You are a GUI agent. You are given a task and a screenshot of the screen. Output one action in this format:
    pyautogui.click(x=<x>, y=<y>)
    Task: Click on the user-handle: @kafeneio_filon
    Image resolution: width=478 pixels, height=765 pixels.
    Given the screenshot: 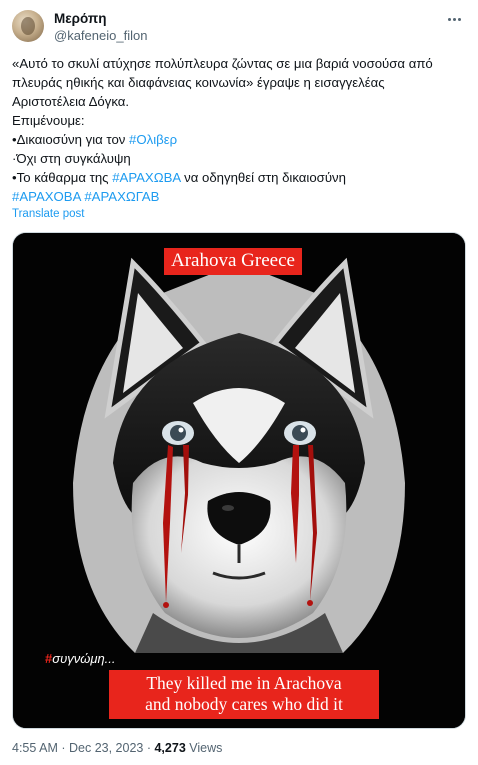 What is the action you would take?
    pyautogui.click(x=100, y=35)
    